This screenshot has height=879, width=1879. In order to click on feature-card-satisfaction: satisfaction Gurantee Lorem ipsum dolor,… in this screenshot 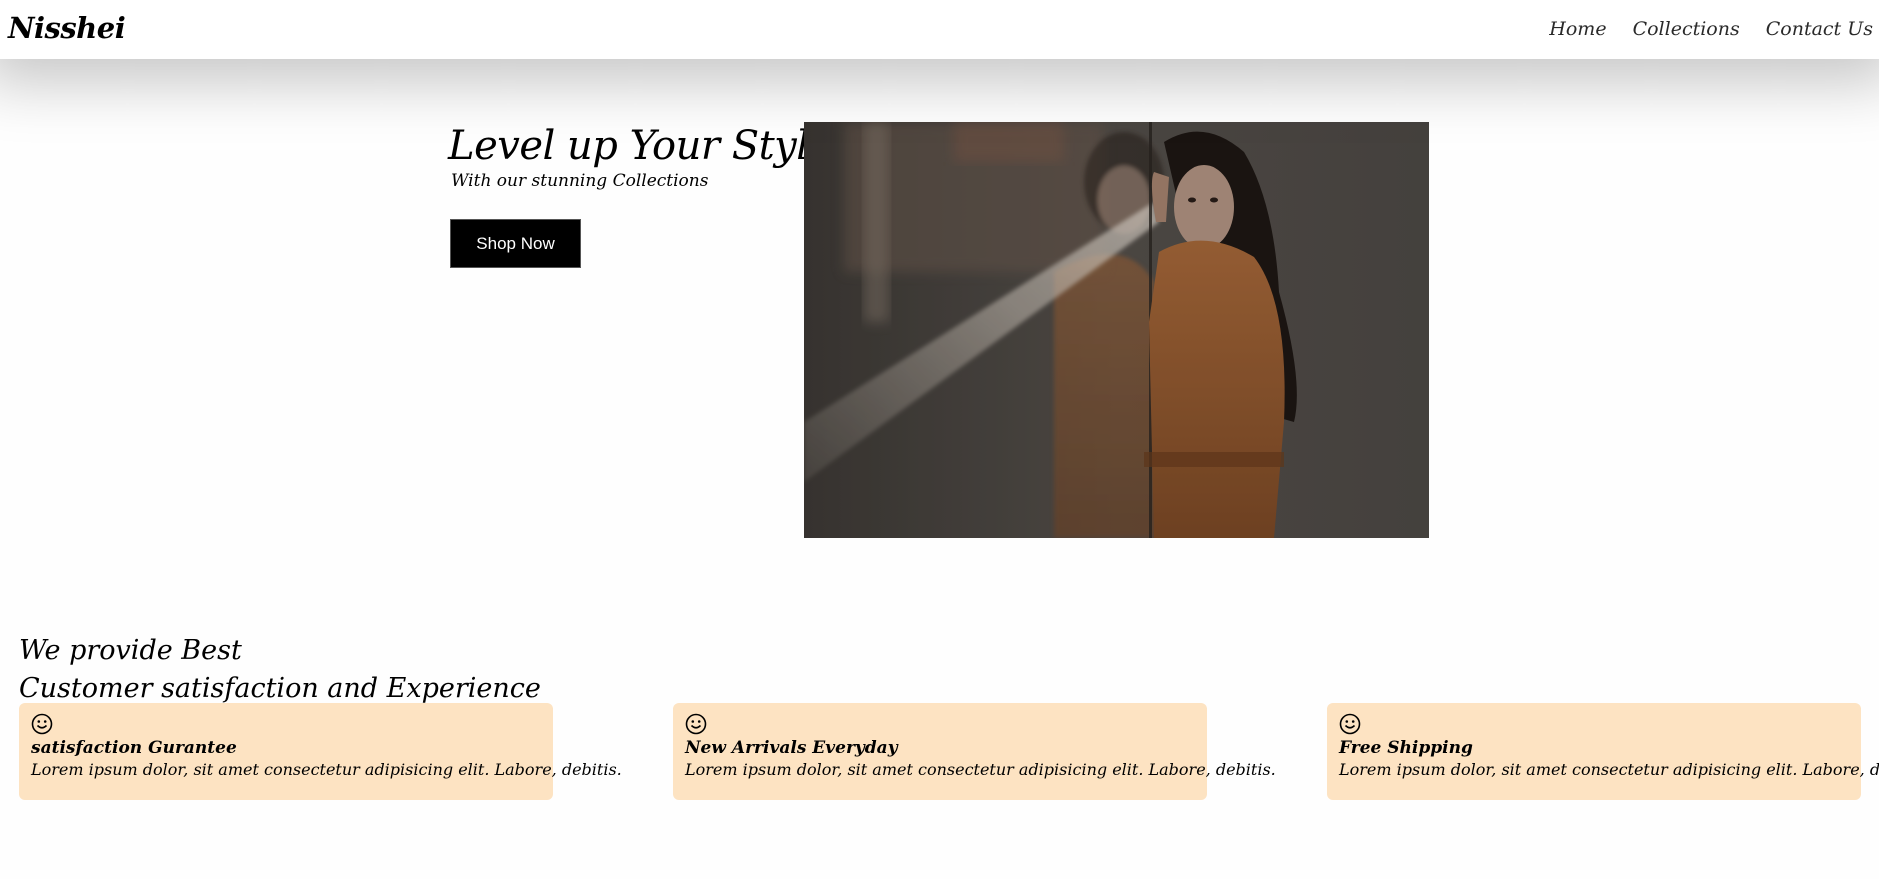, I will do `click(320, 751)`.